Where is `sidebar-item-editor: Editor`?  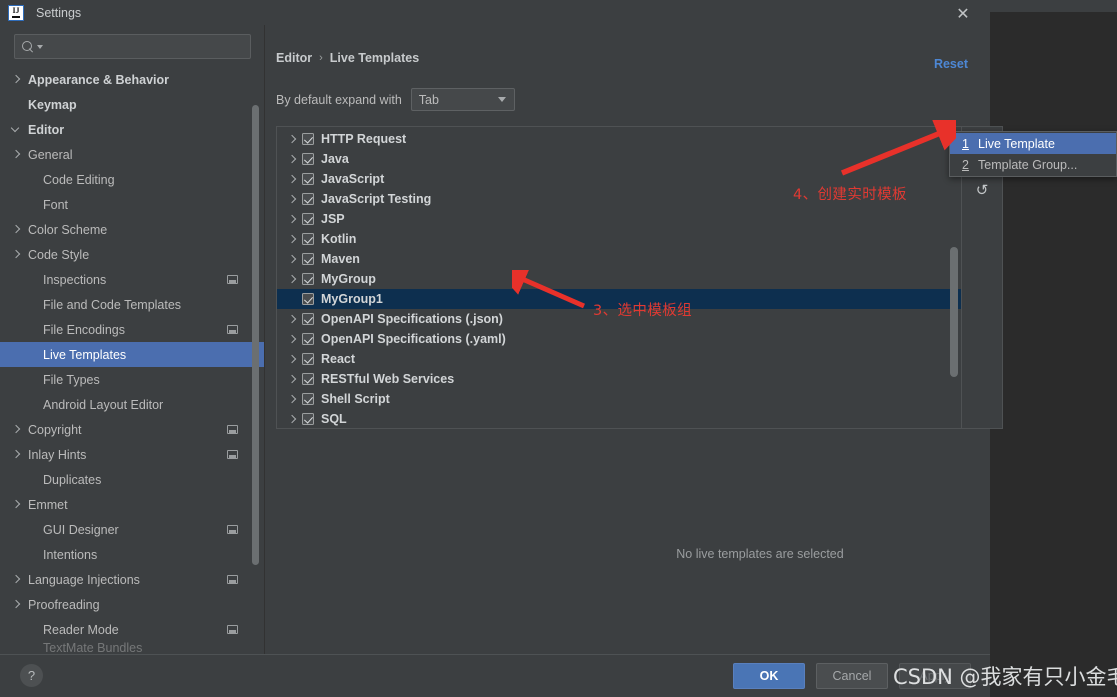 sidebar-item-editor: Editor is located at coordinates (132, 129).